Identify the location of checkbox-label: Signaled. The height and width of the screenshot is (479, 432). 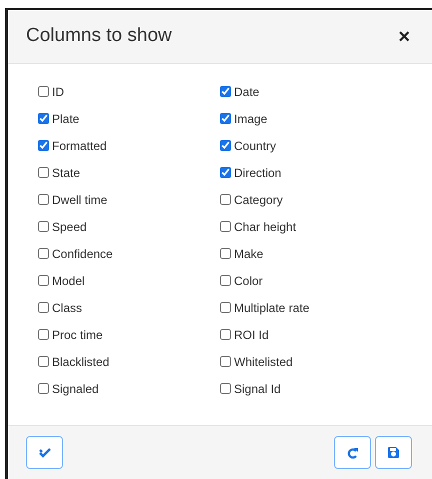
(75, 389).